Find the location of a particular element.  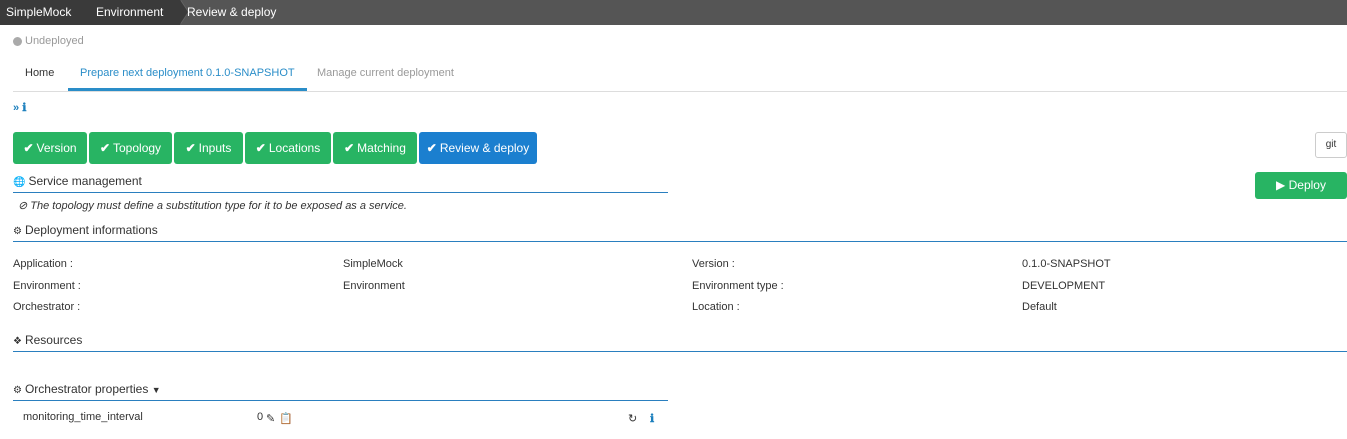

deploy-button: ▶ Deploy is located at coordinates (1301, 185).